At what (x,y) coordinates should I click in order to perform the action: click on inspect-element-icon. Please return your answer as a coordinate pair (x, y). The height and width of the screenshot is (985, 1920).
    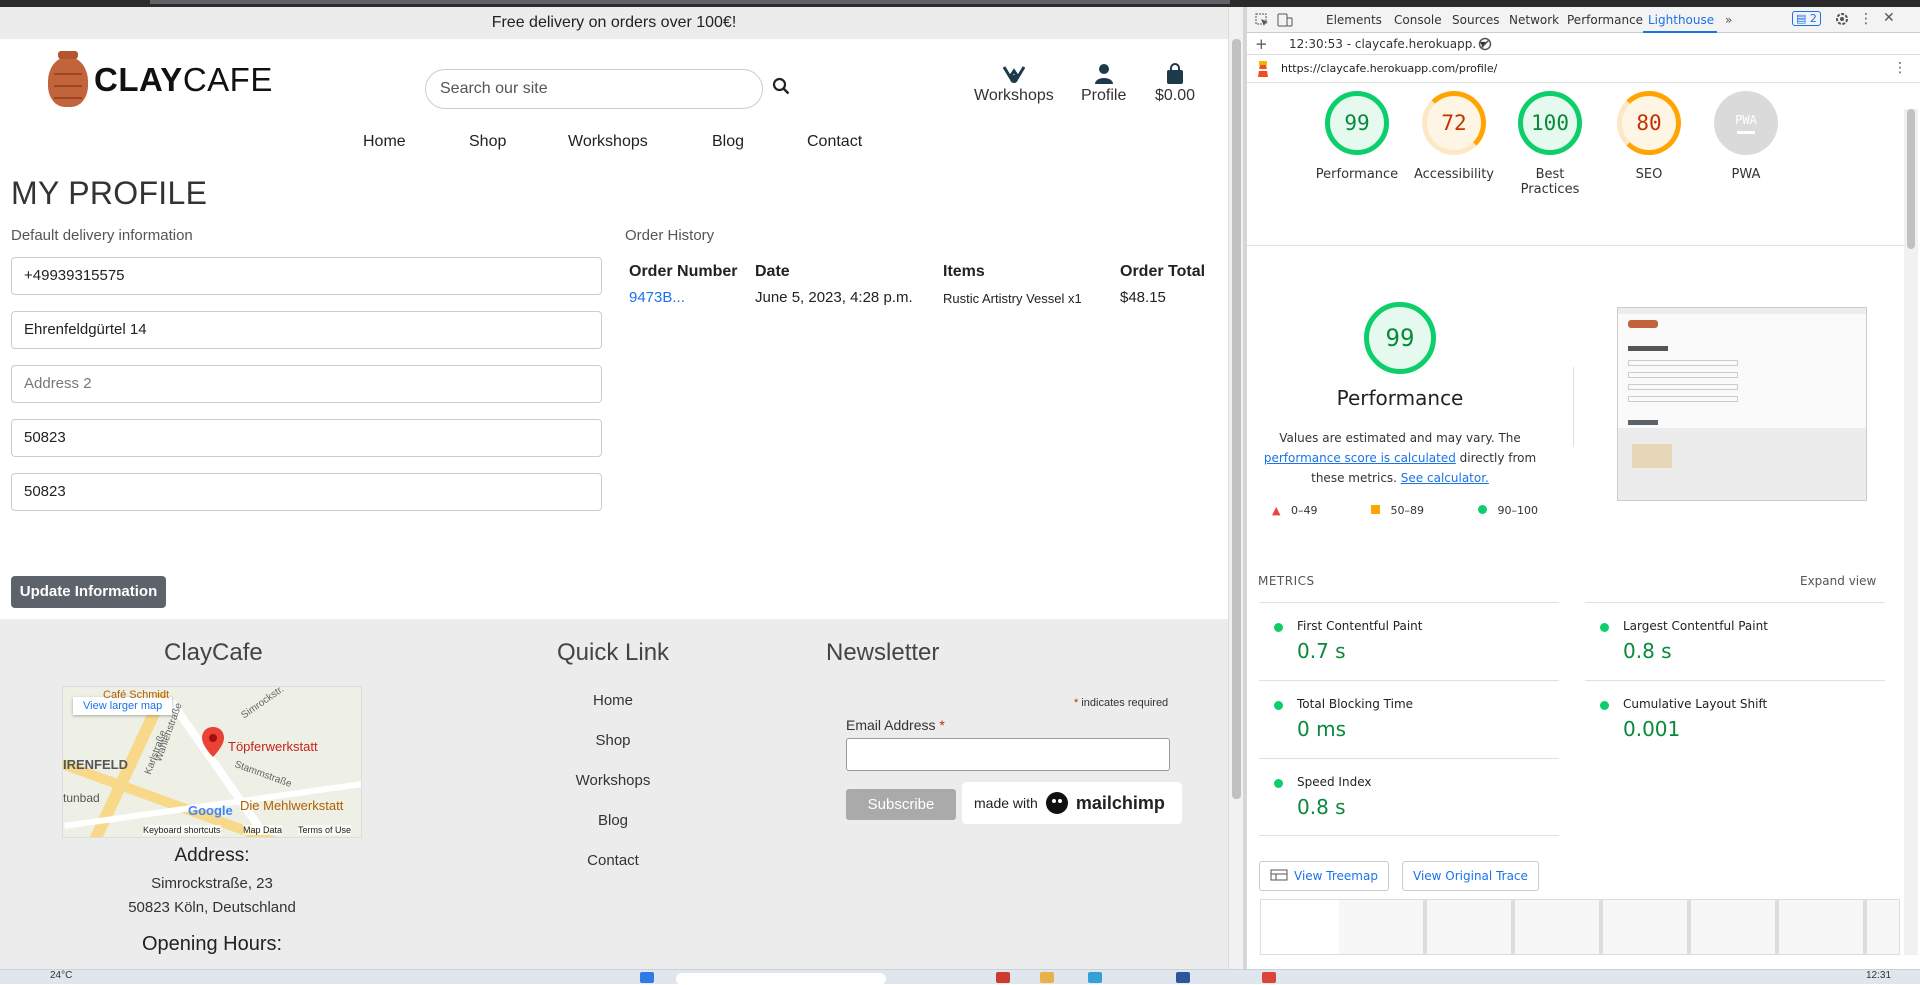
    Looking at the image, I should click on (1262, 20).